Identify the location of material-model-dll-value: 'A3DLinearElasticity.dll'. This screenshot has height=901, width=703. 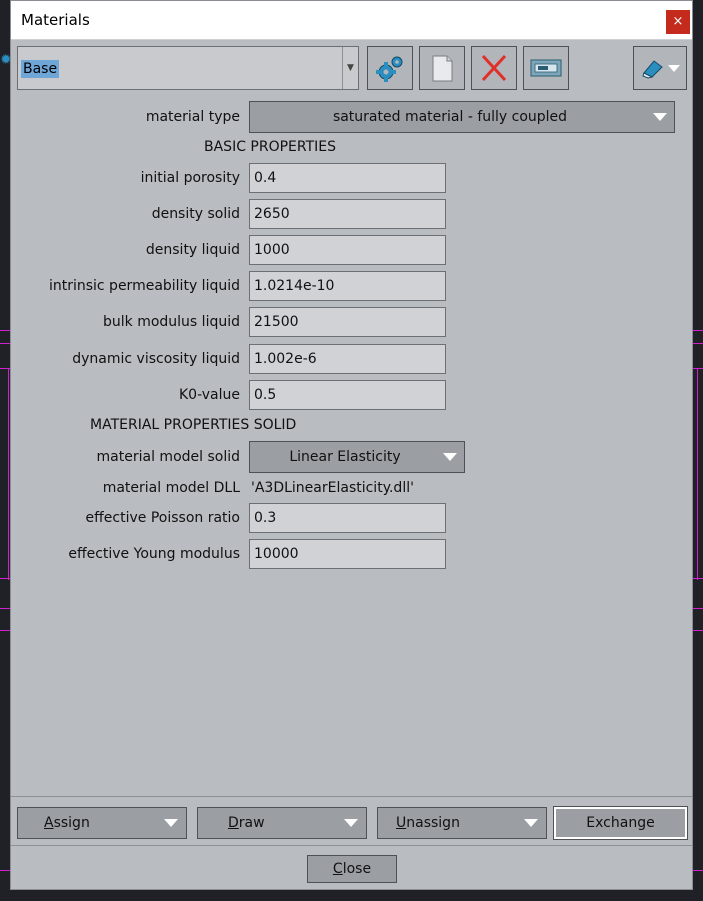
(332, 488).